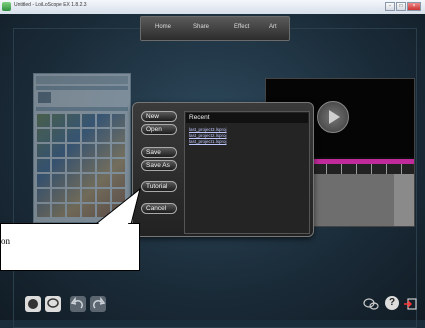 This screenshot has height=328, width=425. What do you see at coordinates (392, 303) in the screenshot?
I see `help-icon: ?` at bounding box center [392, 303].